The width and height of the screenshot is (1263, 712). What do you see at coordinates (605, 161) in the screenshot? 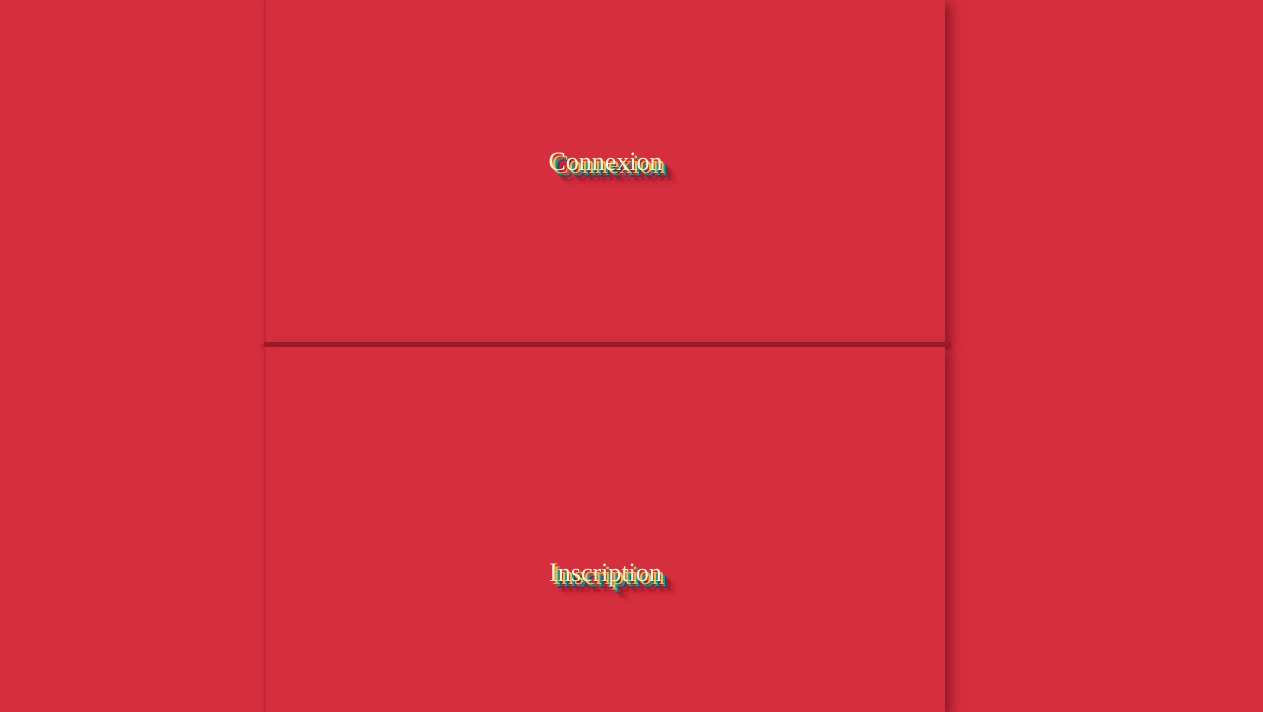
I see `login-label: Connexion` at bounding box center [605, 161].